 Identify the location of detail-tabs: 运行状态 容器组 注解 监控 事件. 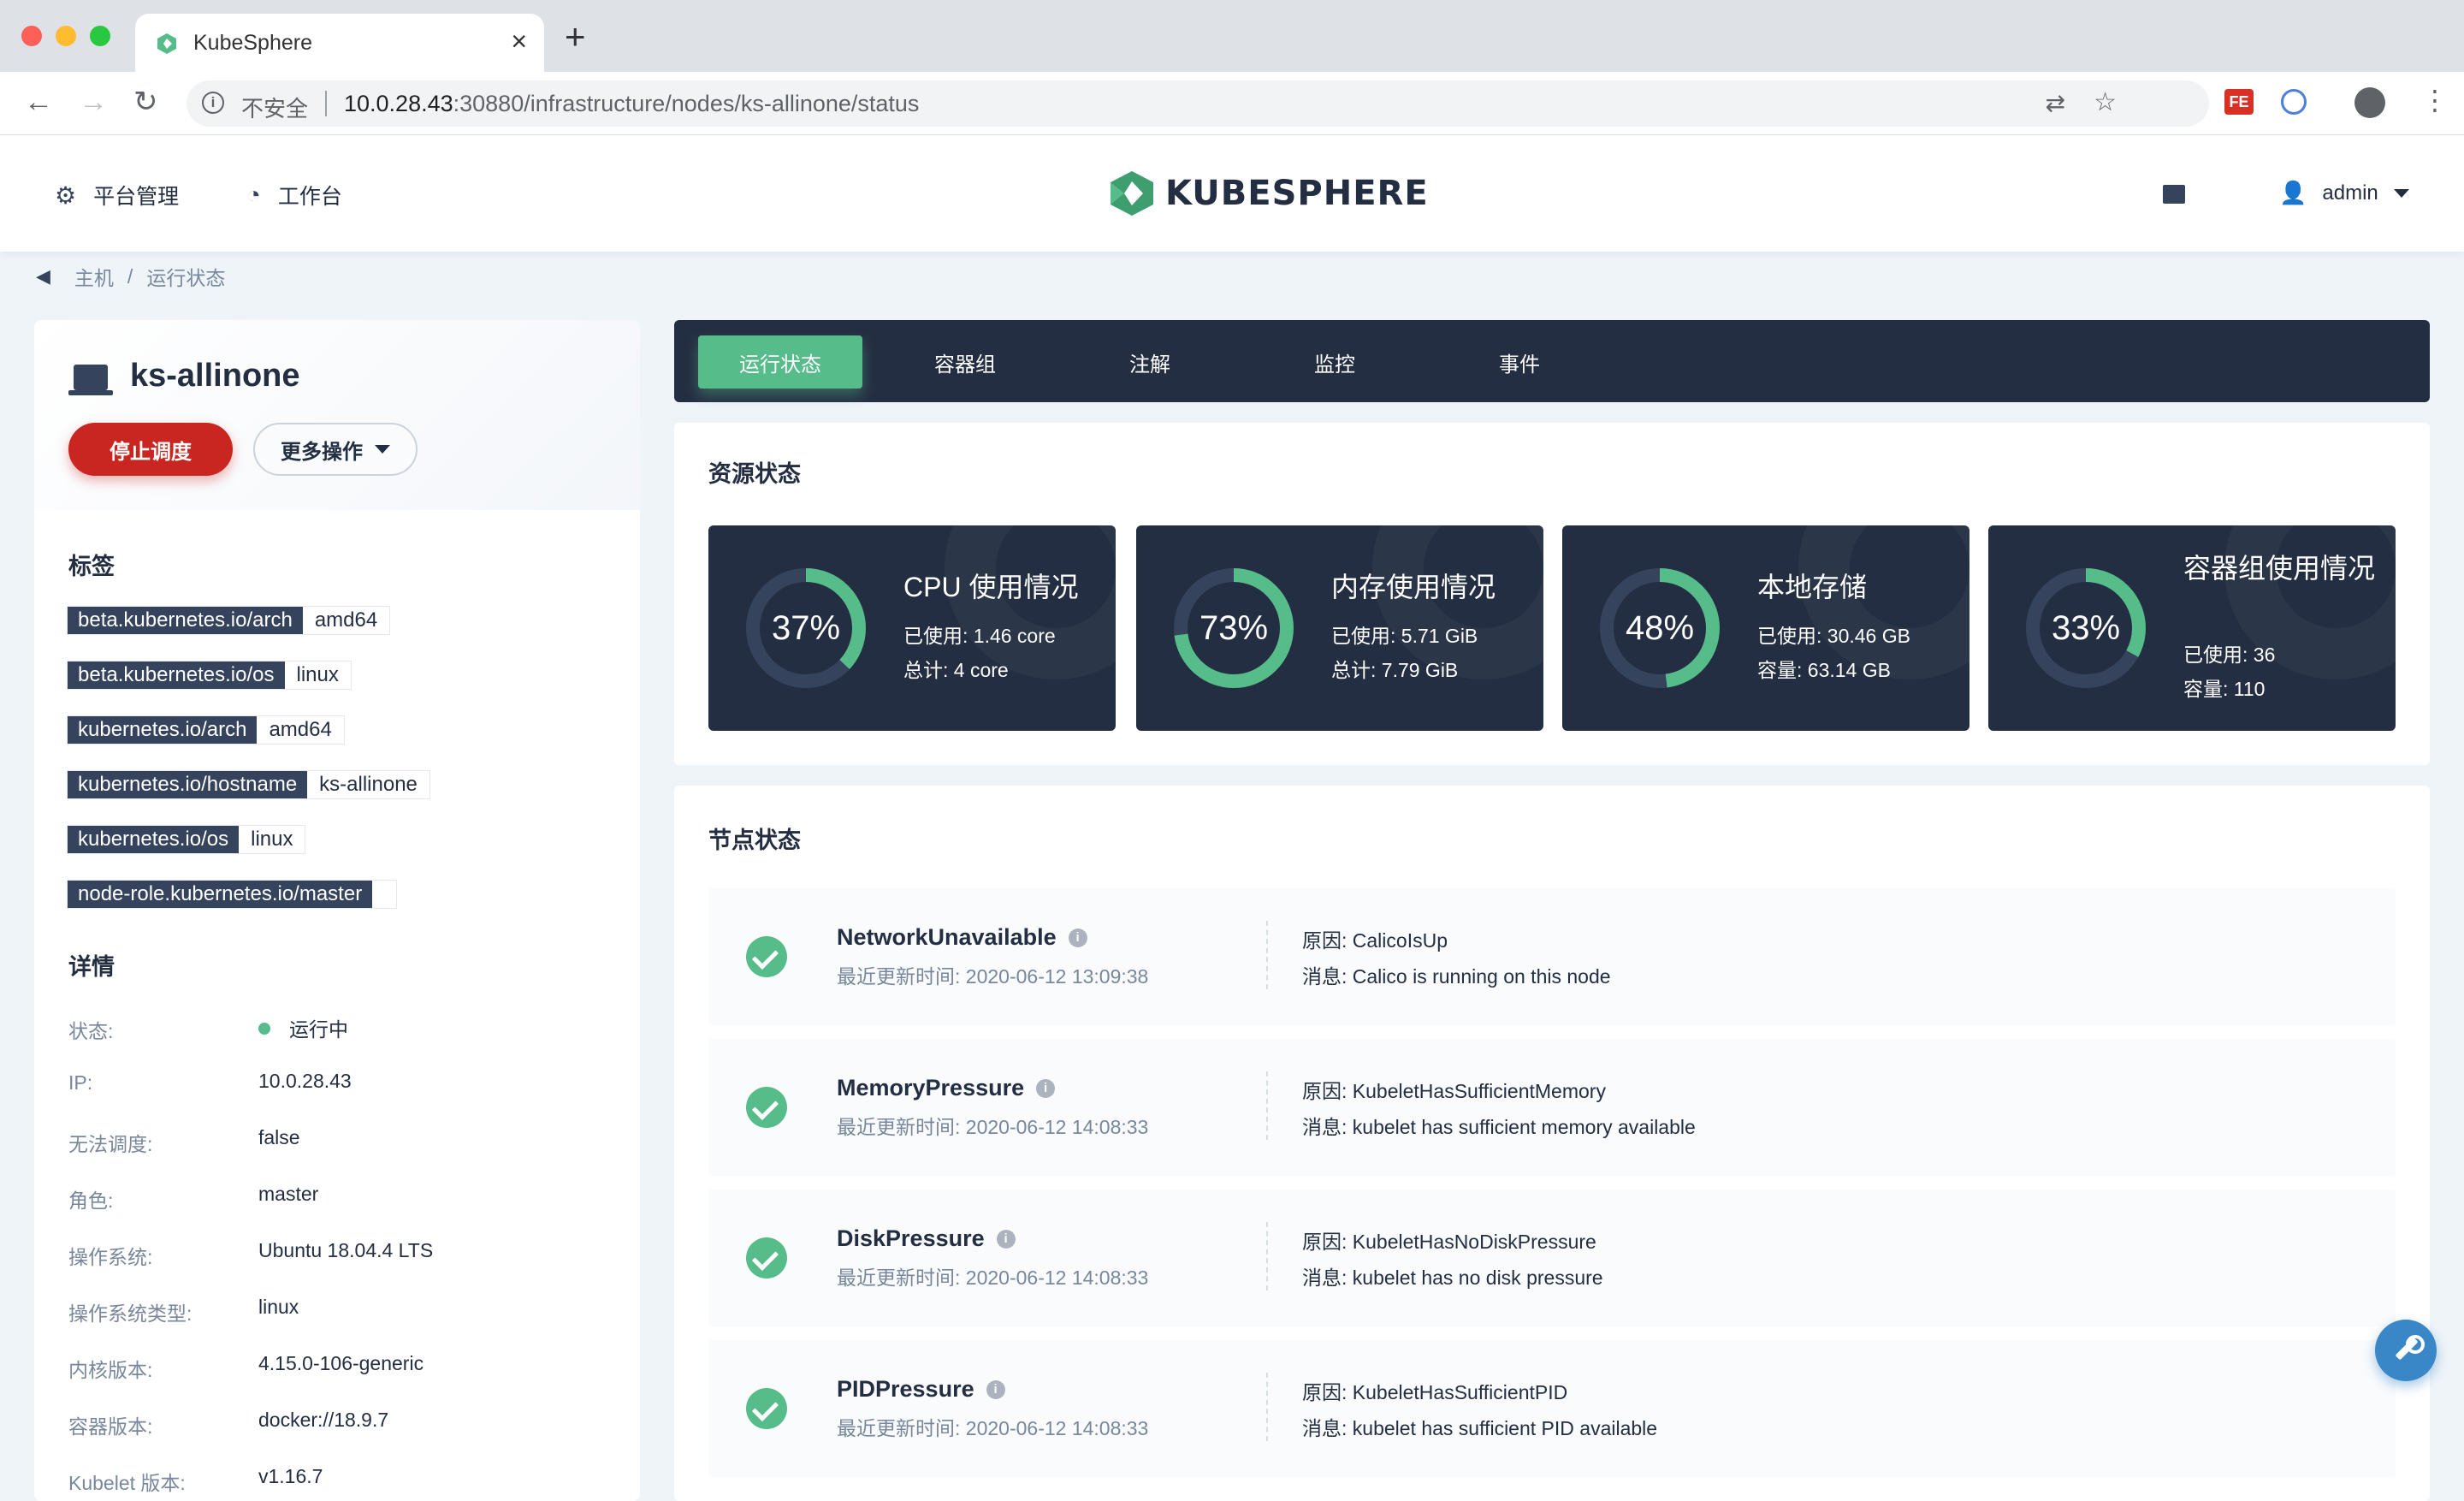
(1552, 361).